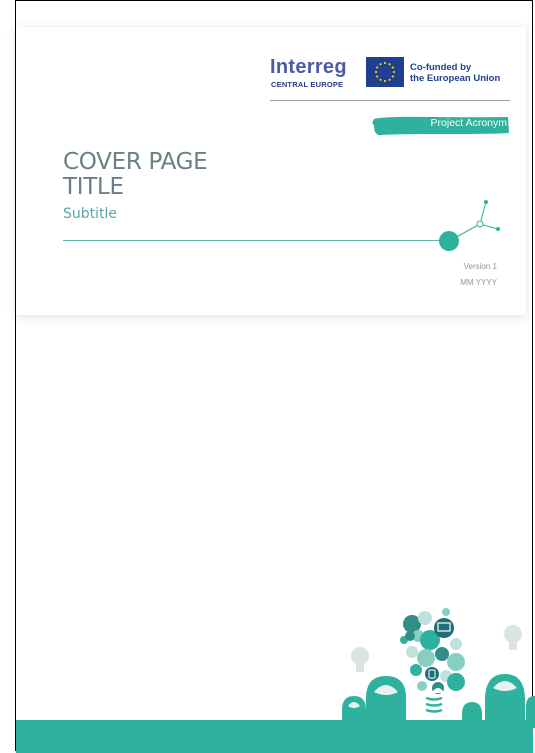 This screenshot has height=753, width=535. I want to click on title-underline, so click(253, 240).